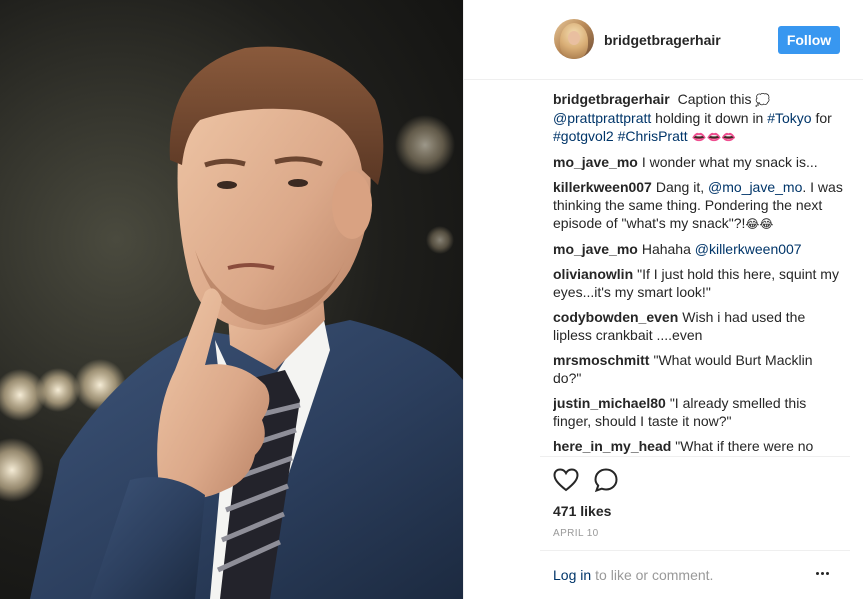 Image resolution: width=863 pixels, height=599 pixels. What do you see at coordinates (709, 118) in the screenshot?
I see `caption-text: holding it down in` at bounding box center [709, 118].